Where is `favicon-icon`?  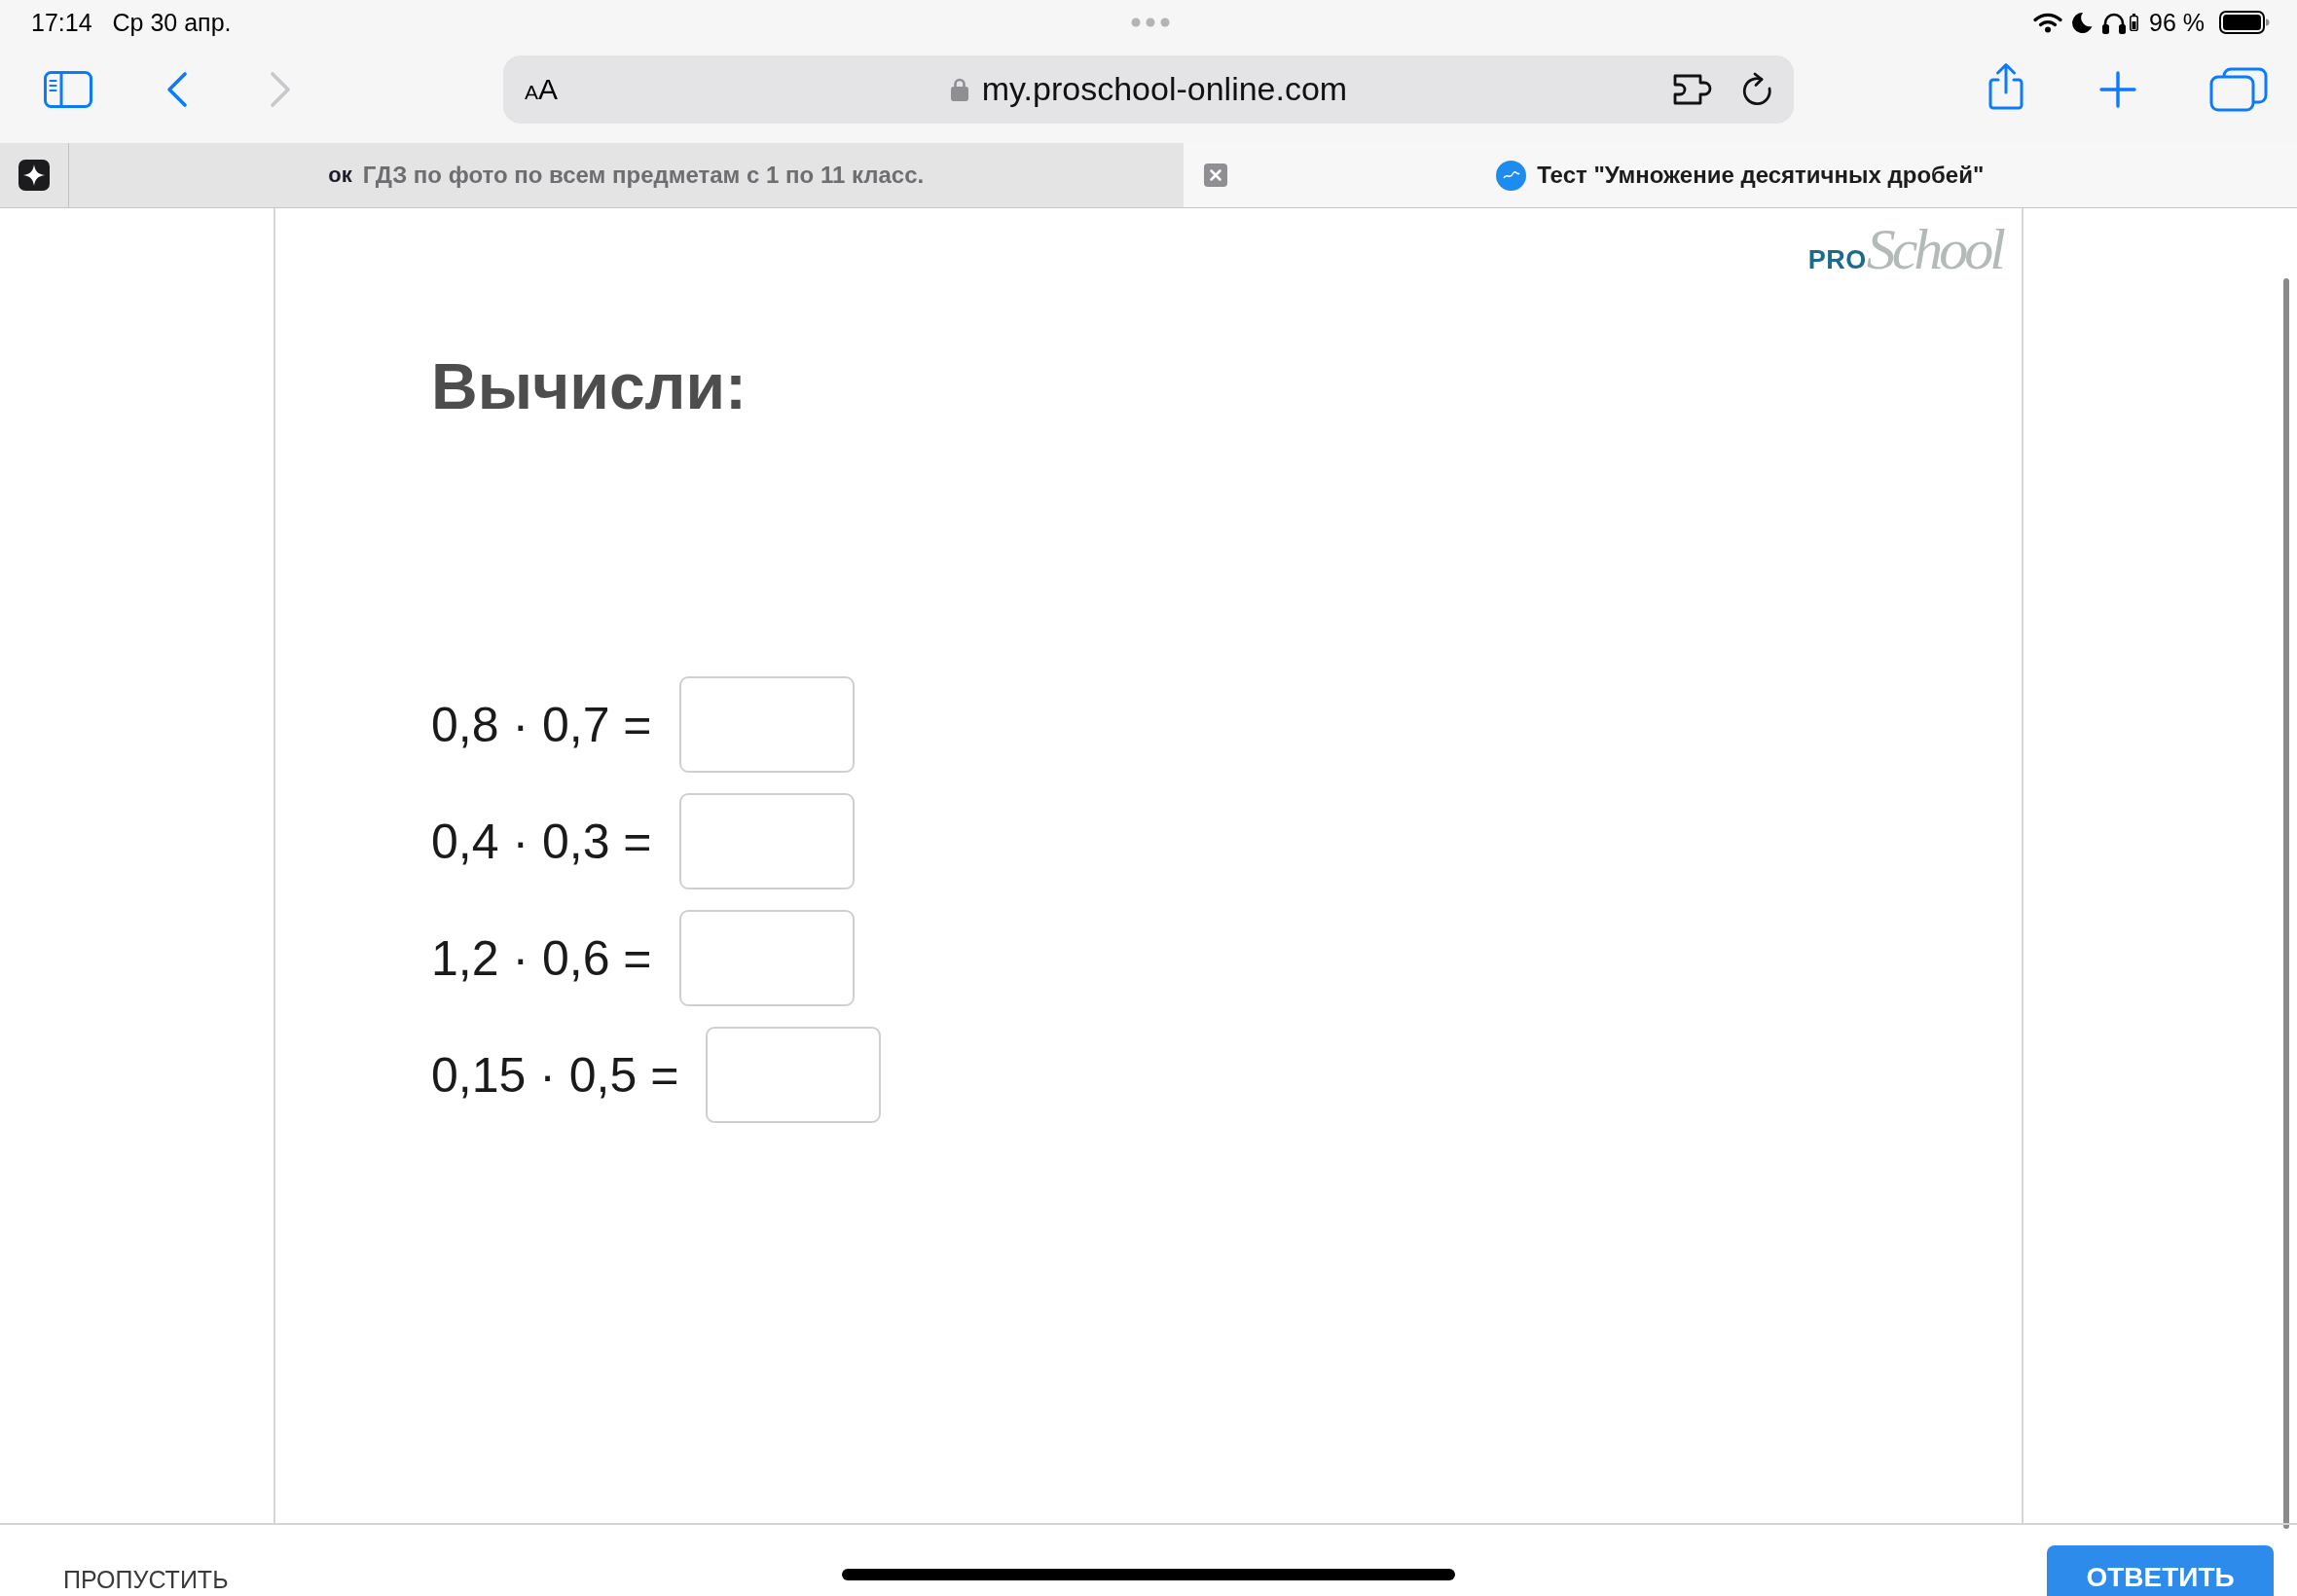
favicon-icon is located at coordinates (1512, 176).